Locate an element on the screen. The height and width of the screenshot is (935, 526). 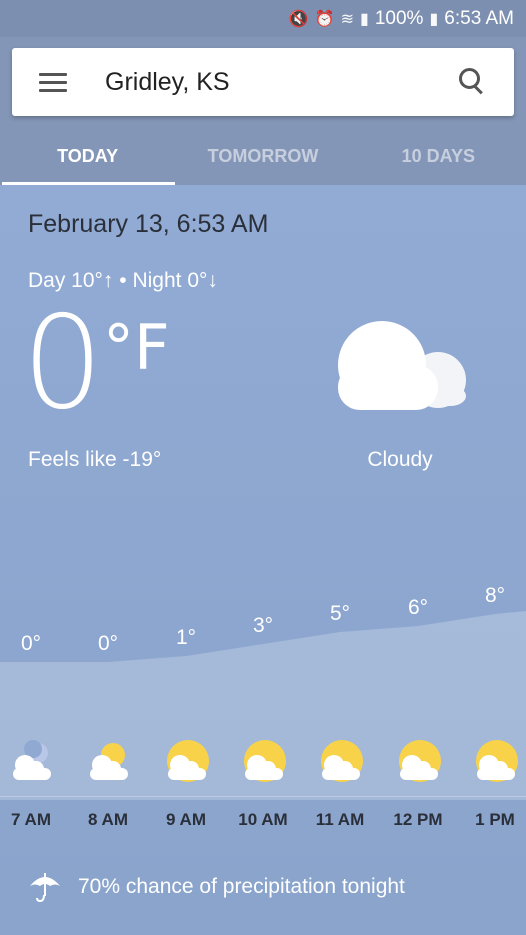
divider is located at coordinates (263, 796).